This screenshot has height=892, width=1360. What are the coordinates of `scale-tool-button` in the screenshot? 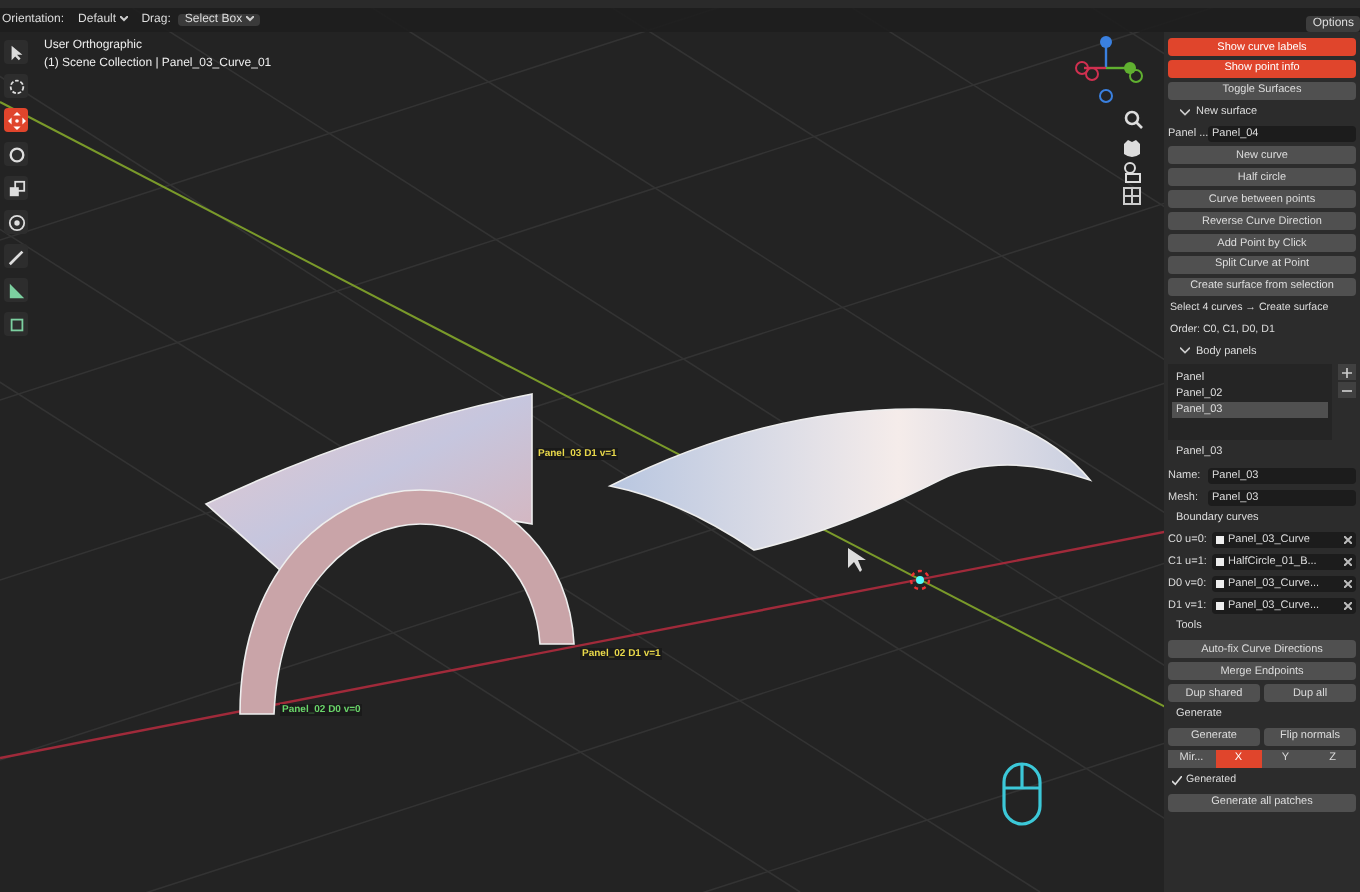 It's located at (16, 188).